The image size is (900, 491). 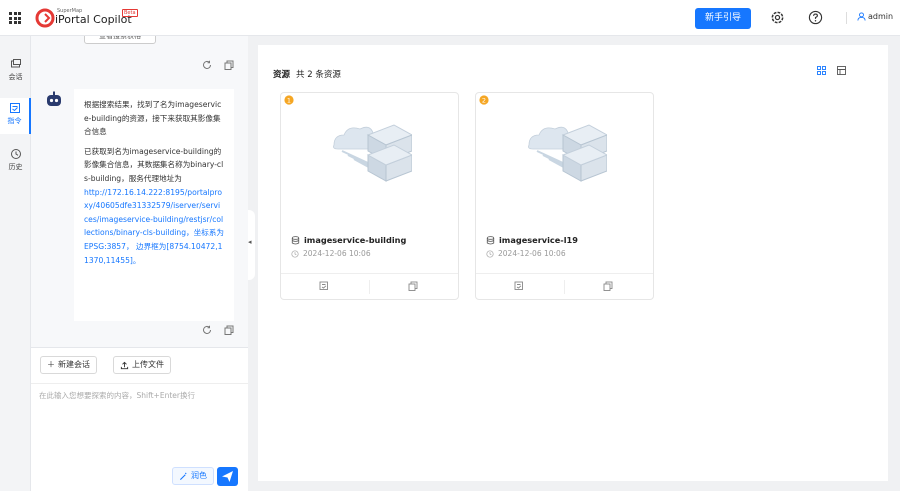 I want to click on nav-label-history: 历史, so click(x=15, y=167).